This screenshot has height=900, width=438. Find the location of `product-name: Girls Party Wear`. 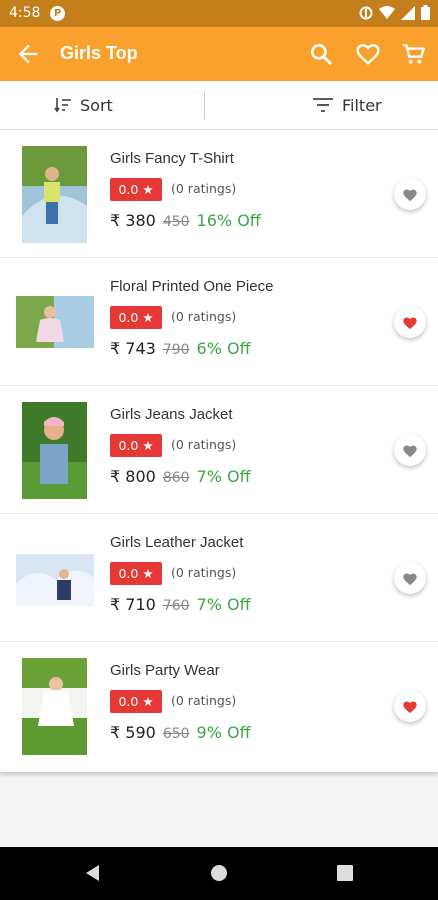

product-name: Girls Party Wear is located at coordinates (165, 670).